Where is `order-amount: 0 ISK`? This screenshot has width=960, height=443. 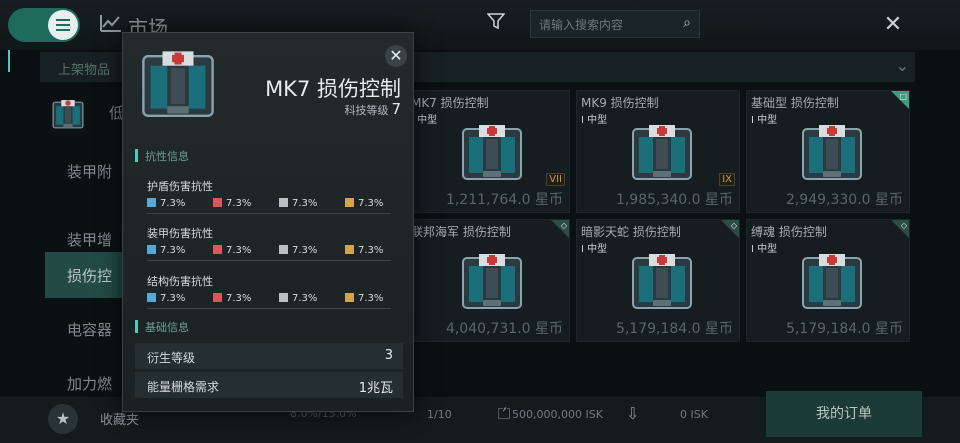
order-amount: 0 ISK is located at coordinates (694, 414).